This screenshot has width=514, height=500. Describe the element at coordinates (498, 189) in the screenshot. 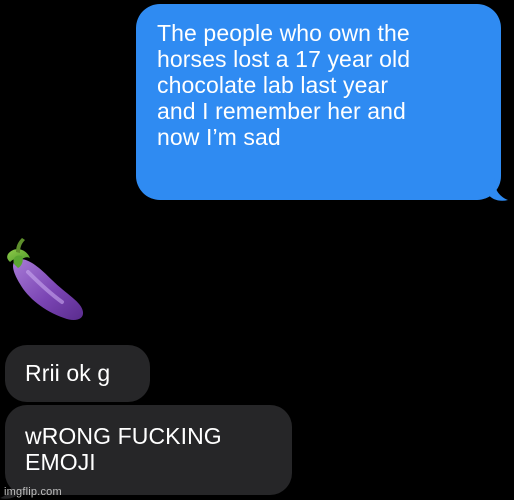

I see `outgoing-bubble-tail` at that location.